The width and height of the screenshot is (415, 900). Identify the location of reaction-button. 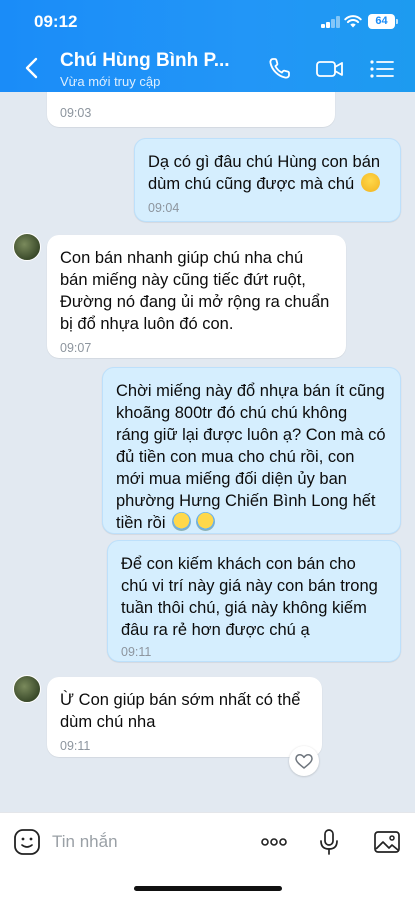
(304, 761).